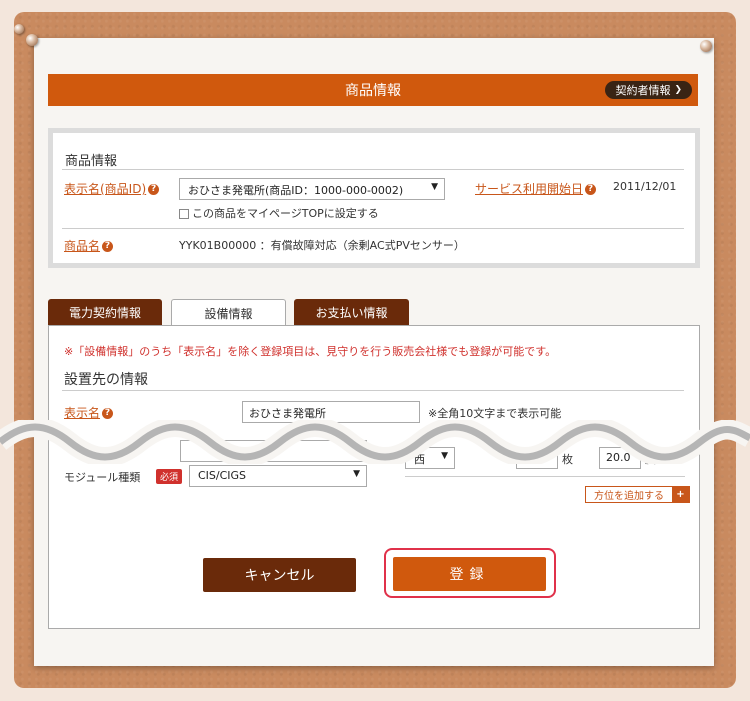 This screenshot has height=701, width=750. What do you see at coordinates (184, 214) in the screenshot?
I see `mypage-checkbox` at bounding box center [184, 214].